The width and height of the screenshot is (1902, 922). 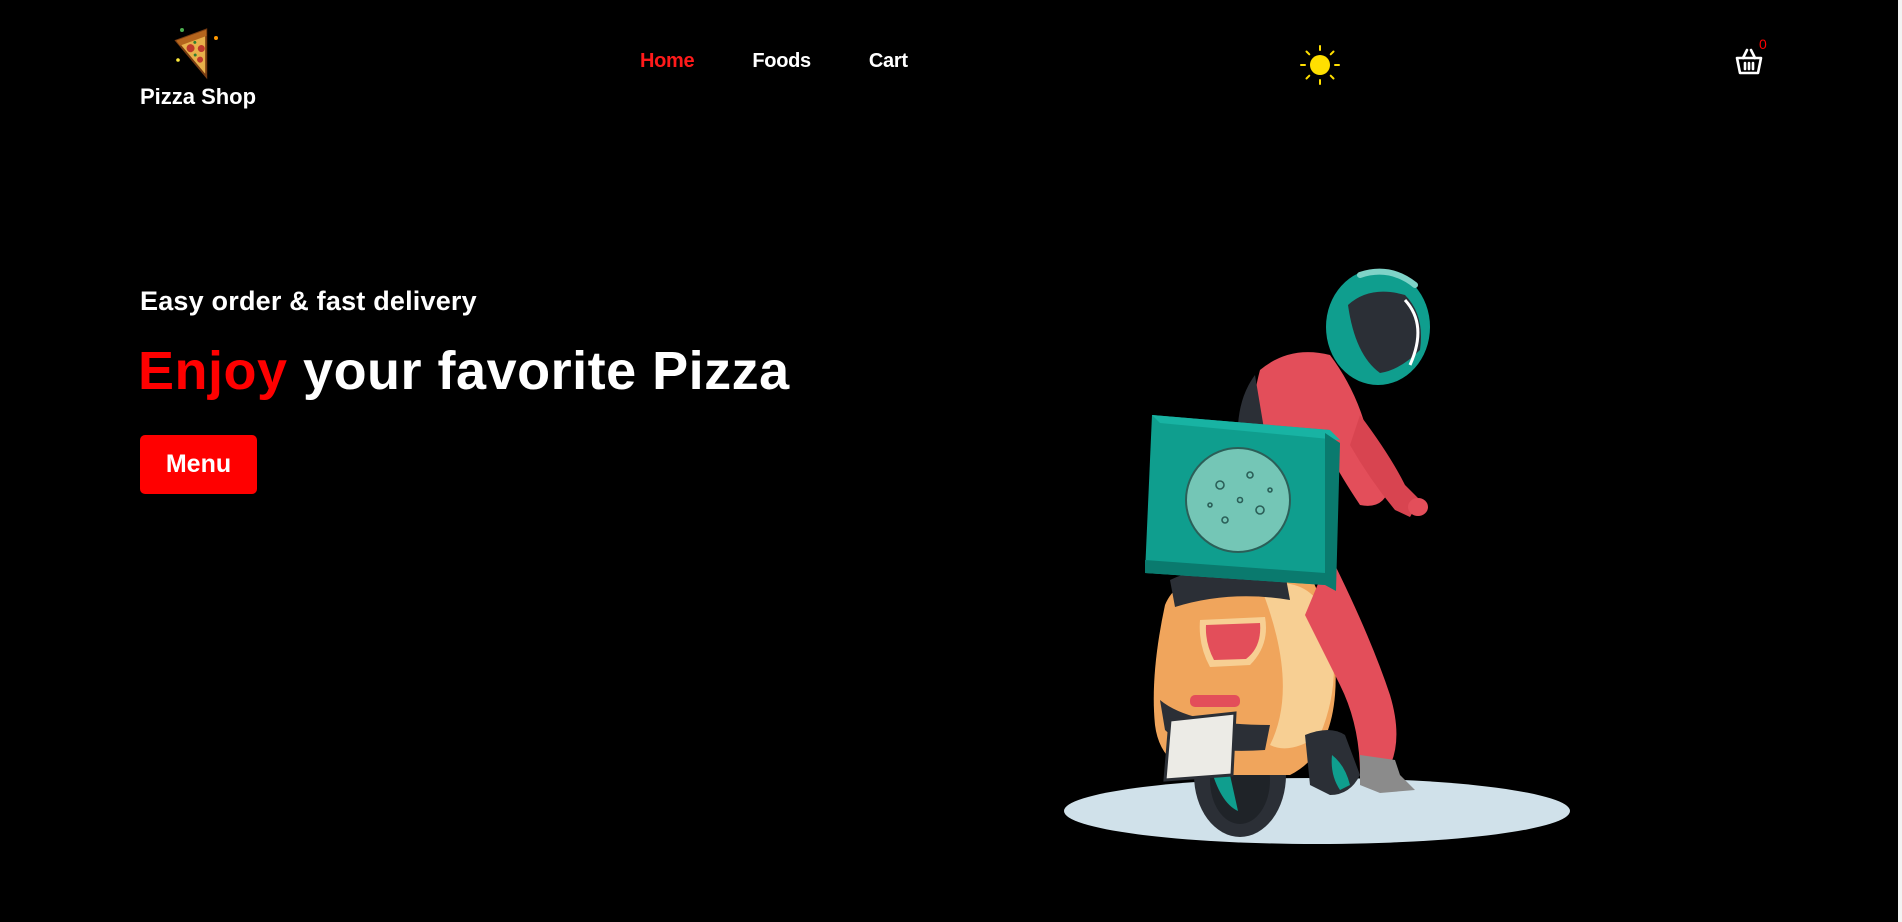 What do you see at coordinates (888, 61) in the screenshot?
I see `nav-item-cart: Cart` at bounding box center [888, 61].